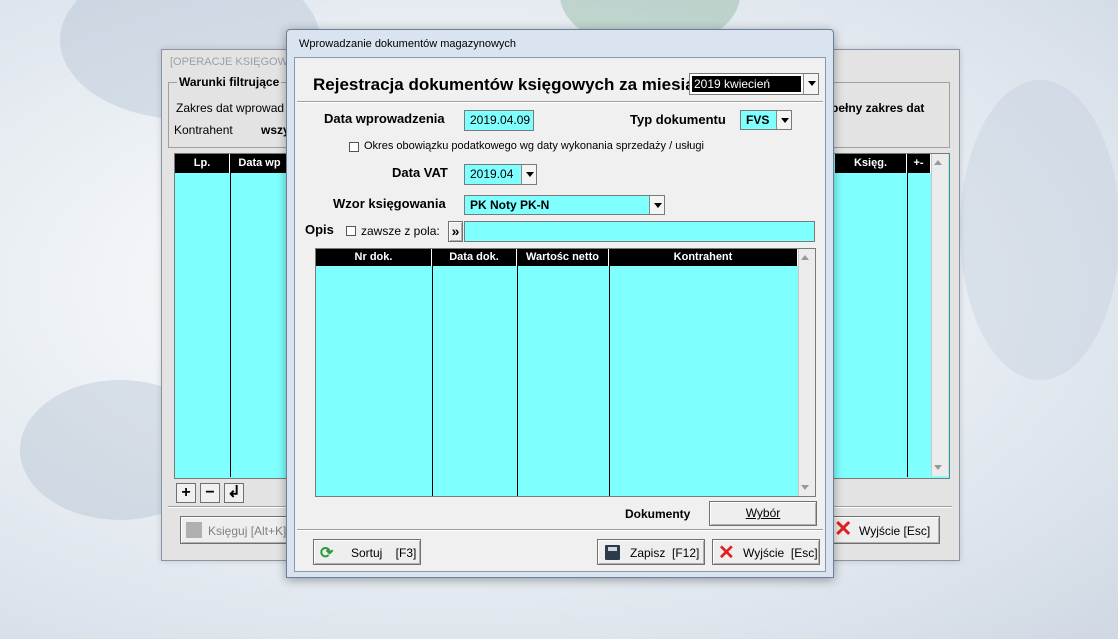 Image resolution: width=1118 pixels, height=639 pixels. I want to click on date-range-label: Zakres dat wprowad, so click(230, 108).